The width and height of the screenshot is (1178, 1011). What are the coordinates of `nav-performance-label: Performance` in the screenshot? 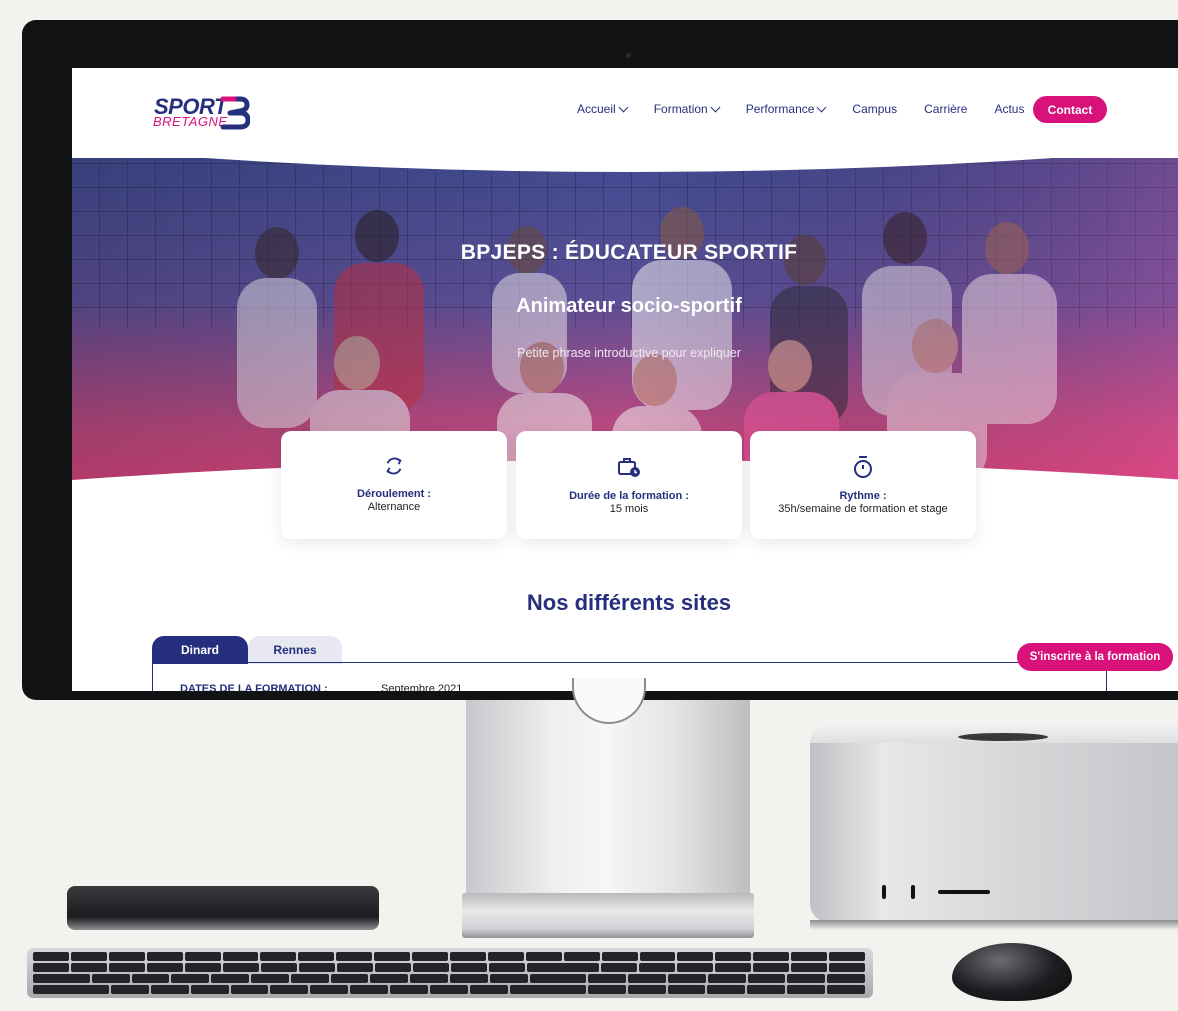 It's located at (780, 109).